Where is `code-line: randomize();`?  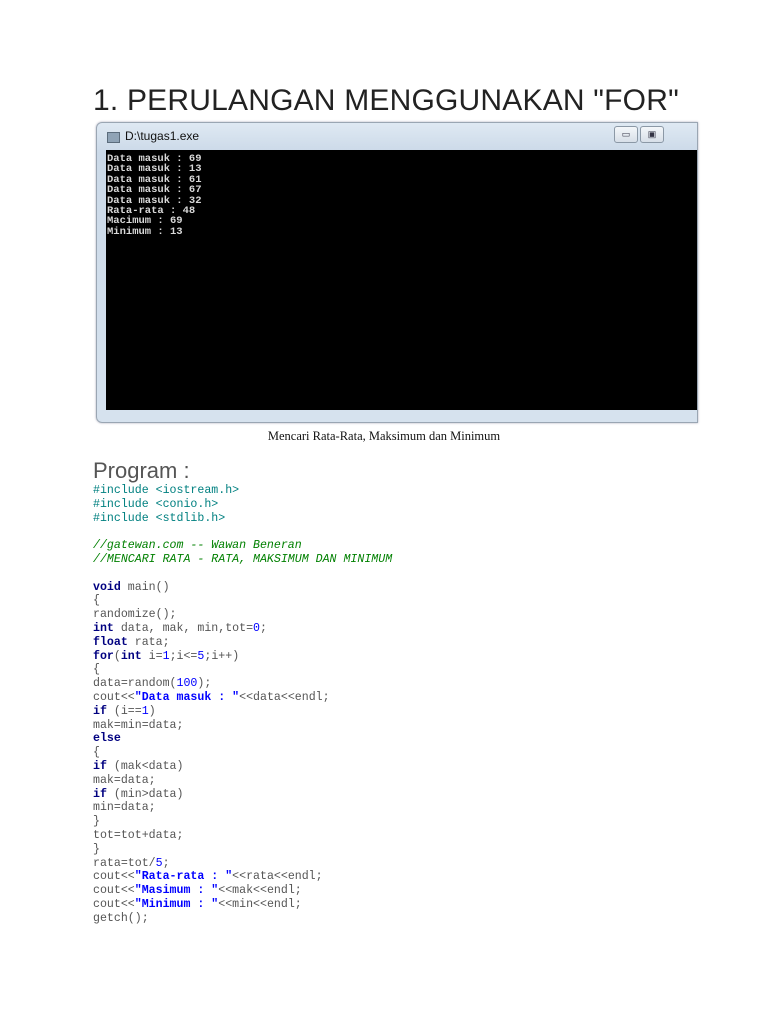 code-line: randomize(); is located at coordinates (242, 615).